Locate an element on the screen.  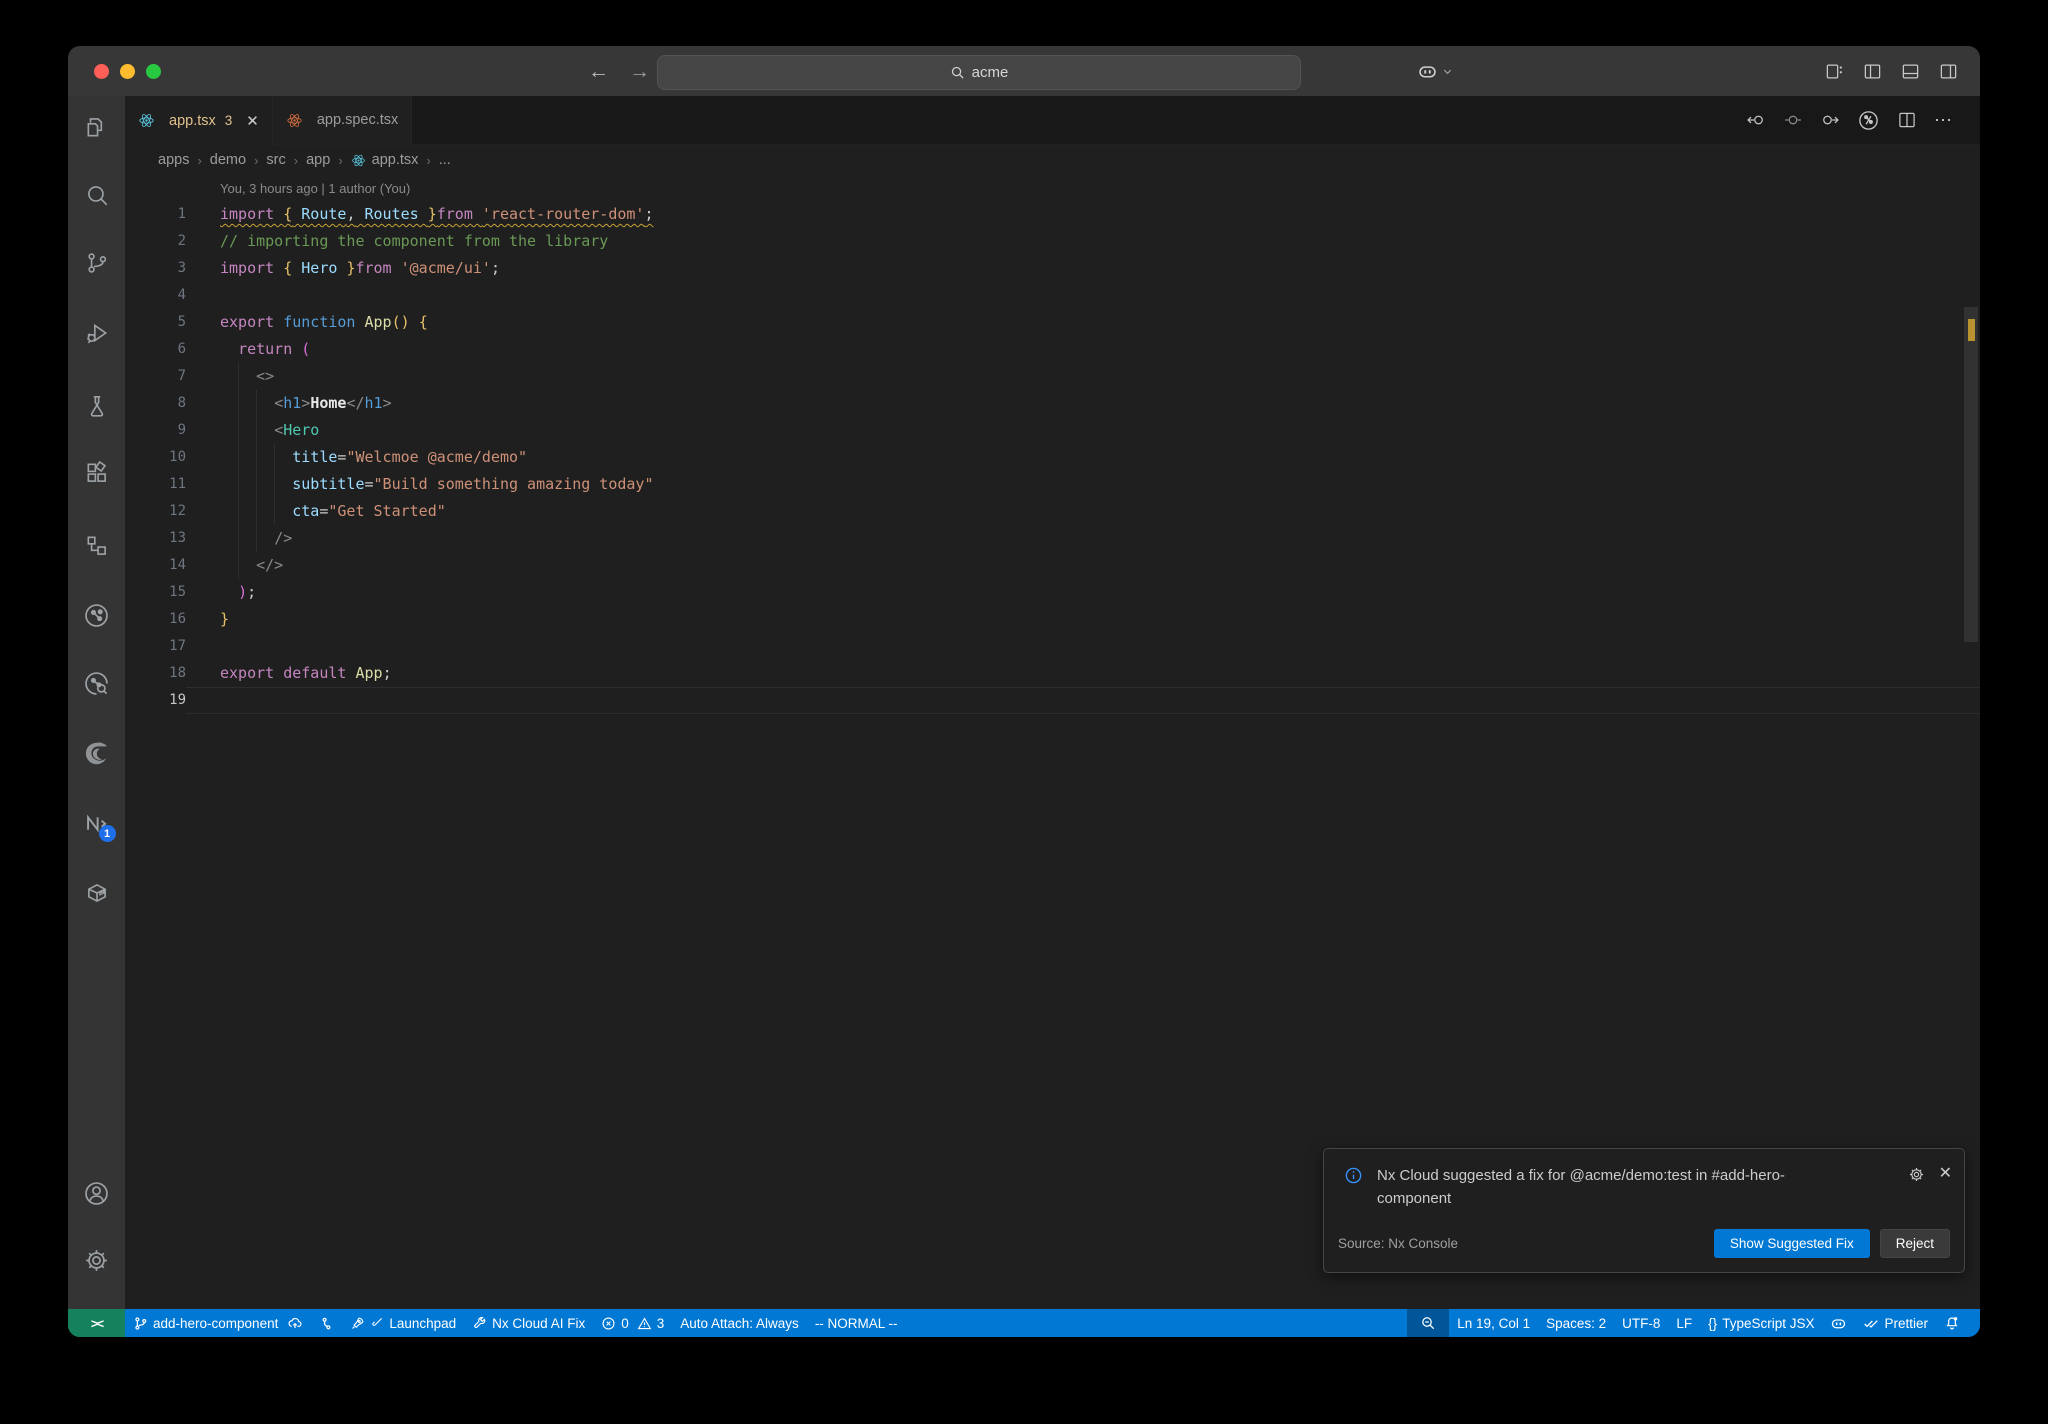
code-content: /> is located at coordinates (283, 538).